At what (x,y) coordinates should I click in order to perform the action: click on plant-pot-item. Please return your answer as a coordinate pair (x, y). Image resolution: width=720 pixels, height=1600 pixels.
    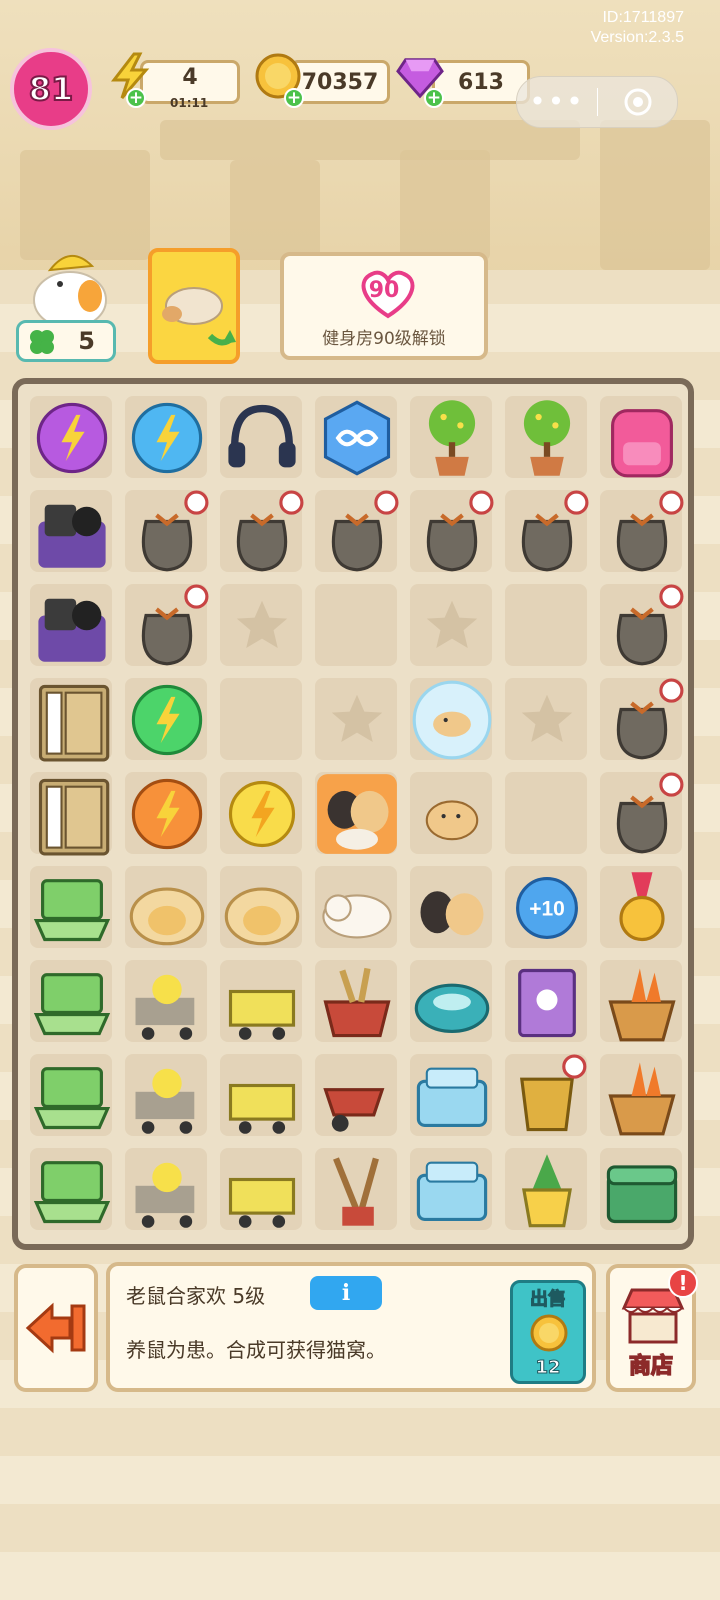
    Looking at the image, I should click on (547, 1190).